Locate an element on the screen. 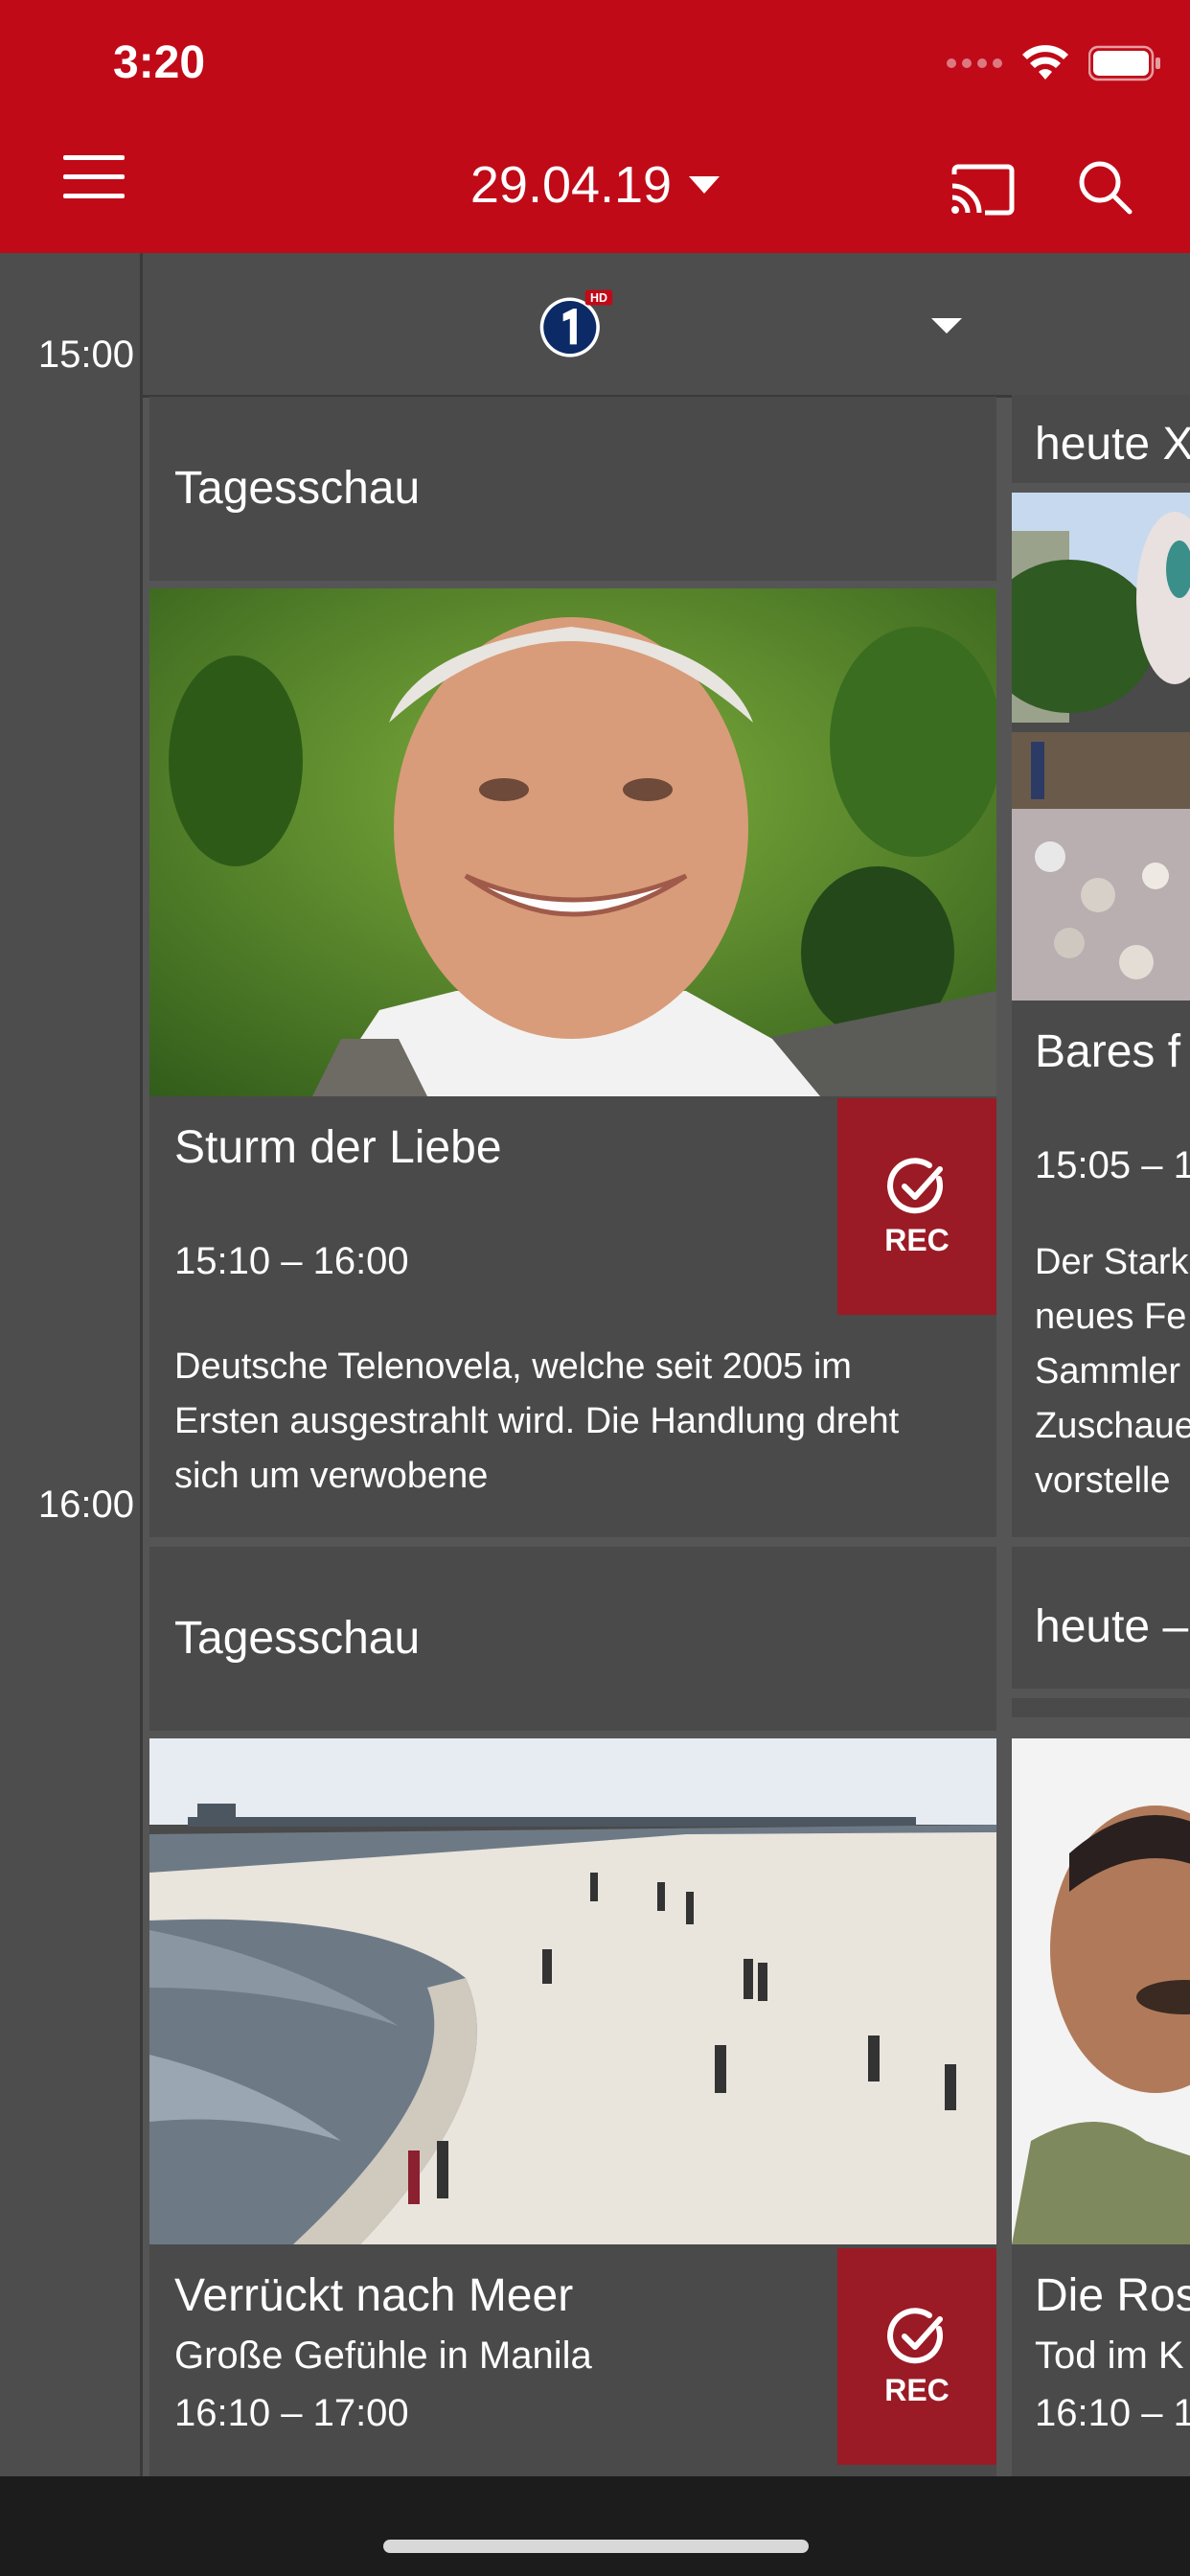 Image resolution: width=1190 pixels, height=2576 pixels. cast-icon is located at coordinates (983, 190).